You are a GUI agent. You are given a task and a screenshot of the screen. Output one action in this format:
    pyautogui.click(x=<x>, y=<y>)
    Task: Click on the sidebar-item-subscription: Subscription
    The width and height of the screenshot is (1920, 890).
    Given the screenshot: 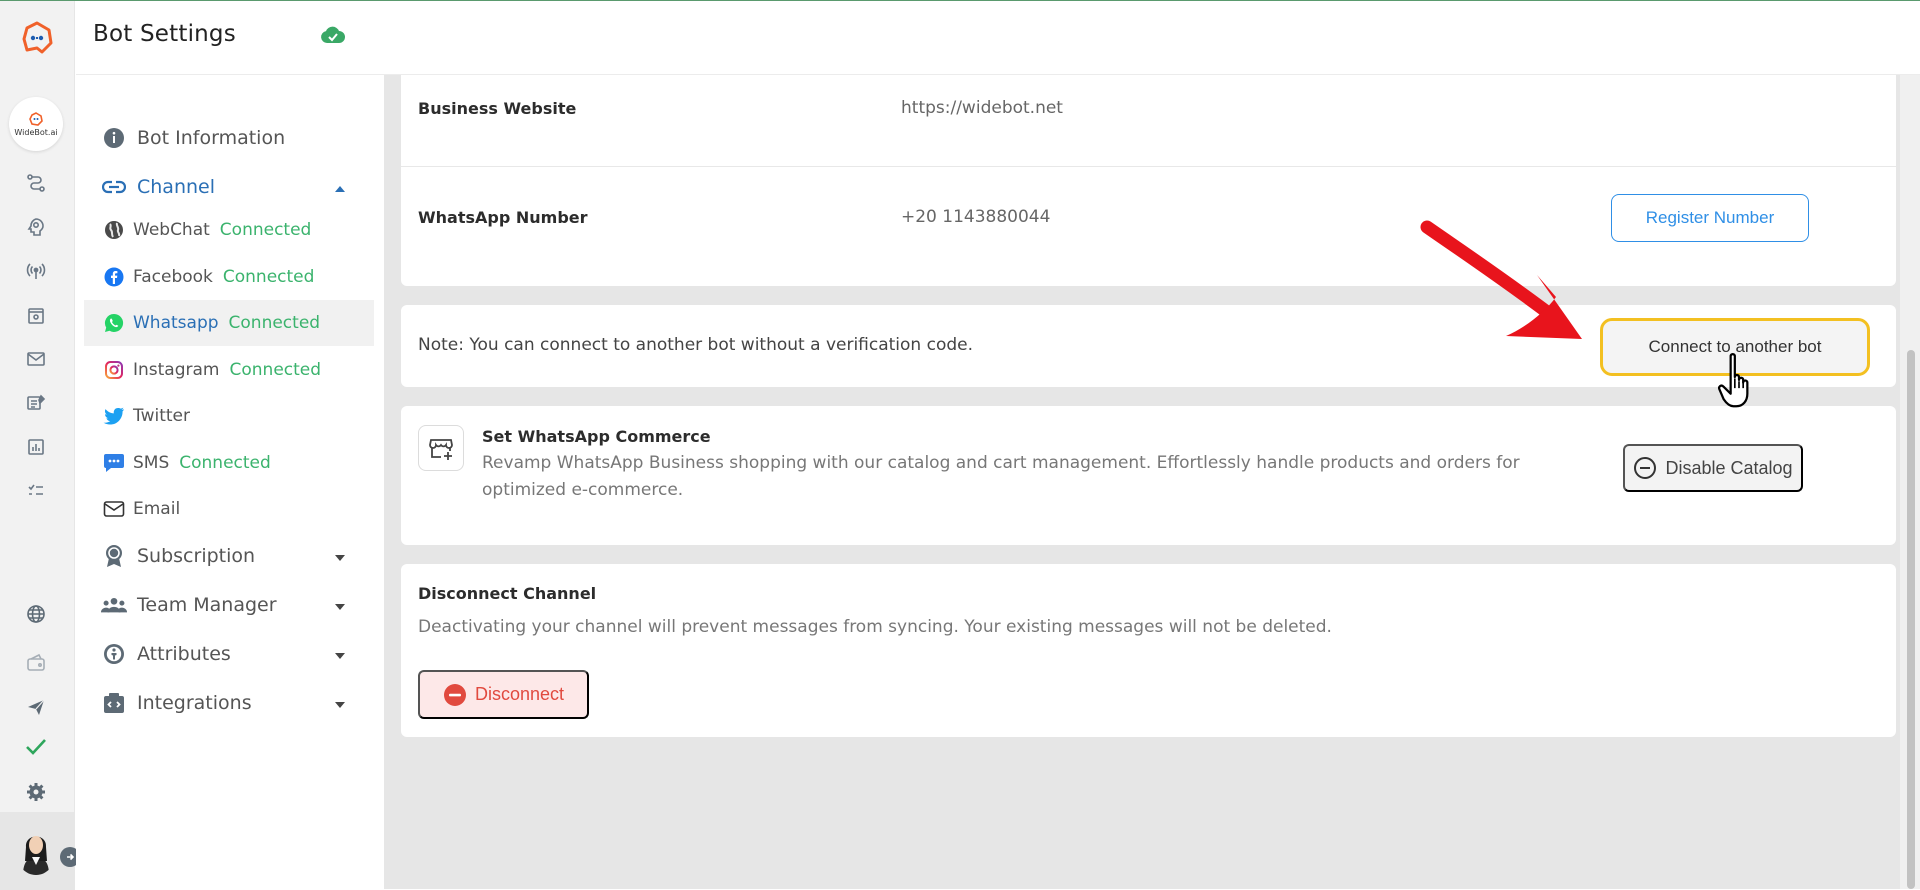 What is the action you would take?
    pyautogui.click(x=225, y=556)
    